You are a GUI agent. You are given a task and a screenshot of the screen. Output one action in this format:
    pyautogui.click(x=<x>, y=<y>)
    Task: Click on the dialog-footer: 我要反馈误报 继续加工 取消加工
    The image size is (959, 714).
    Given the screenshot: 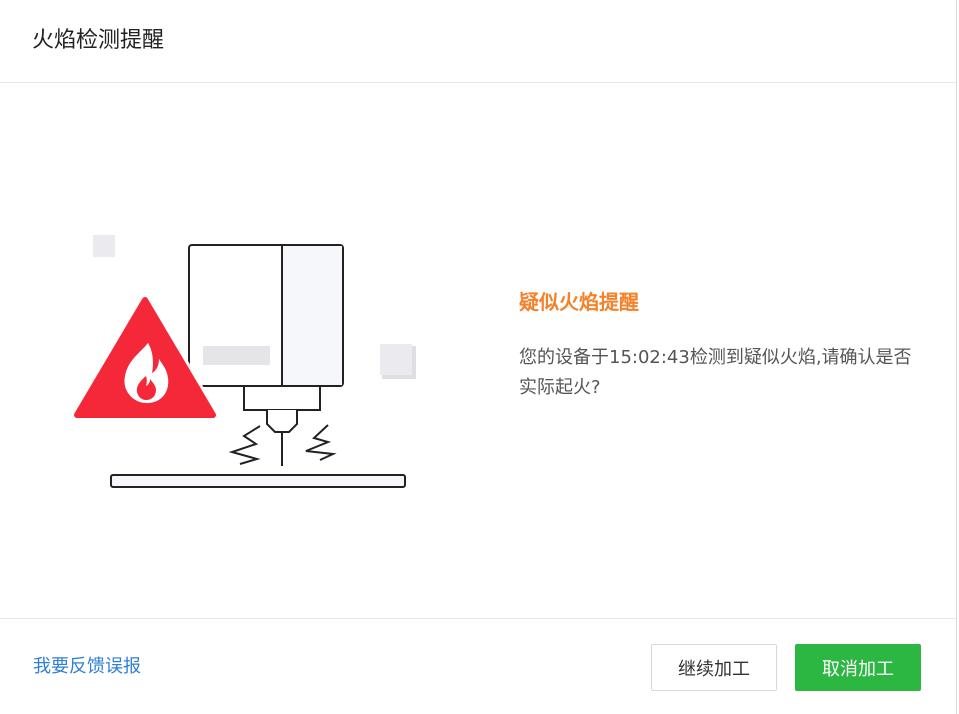 What is the action you would take?
    pyautogui.click(x=478, y=666)
    